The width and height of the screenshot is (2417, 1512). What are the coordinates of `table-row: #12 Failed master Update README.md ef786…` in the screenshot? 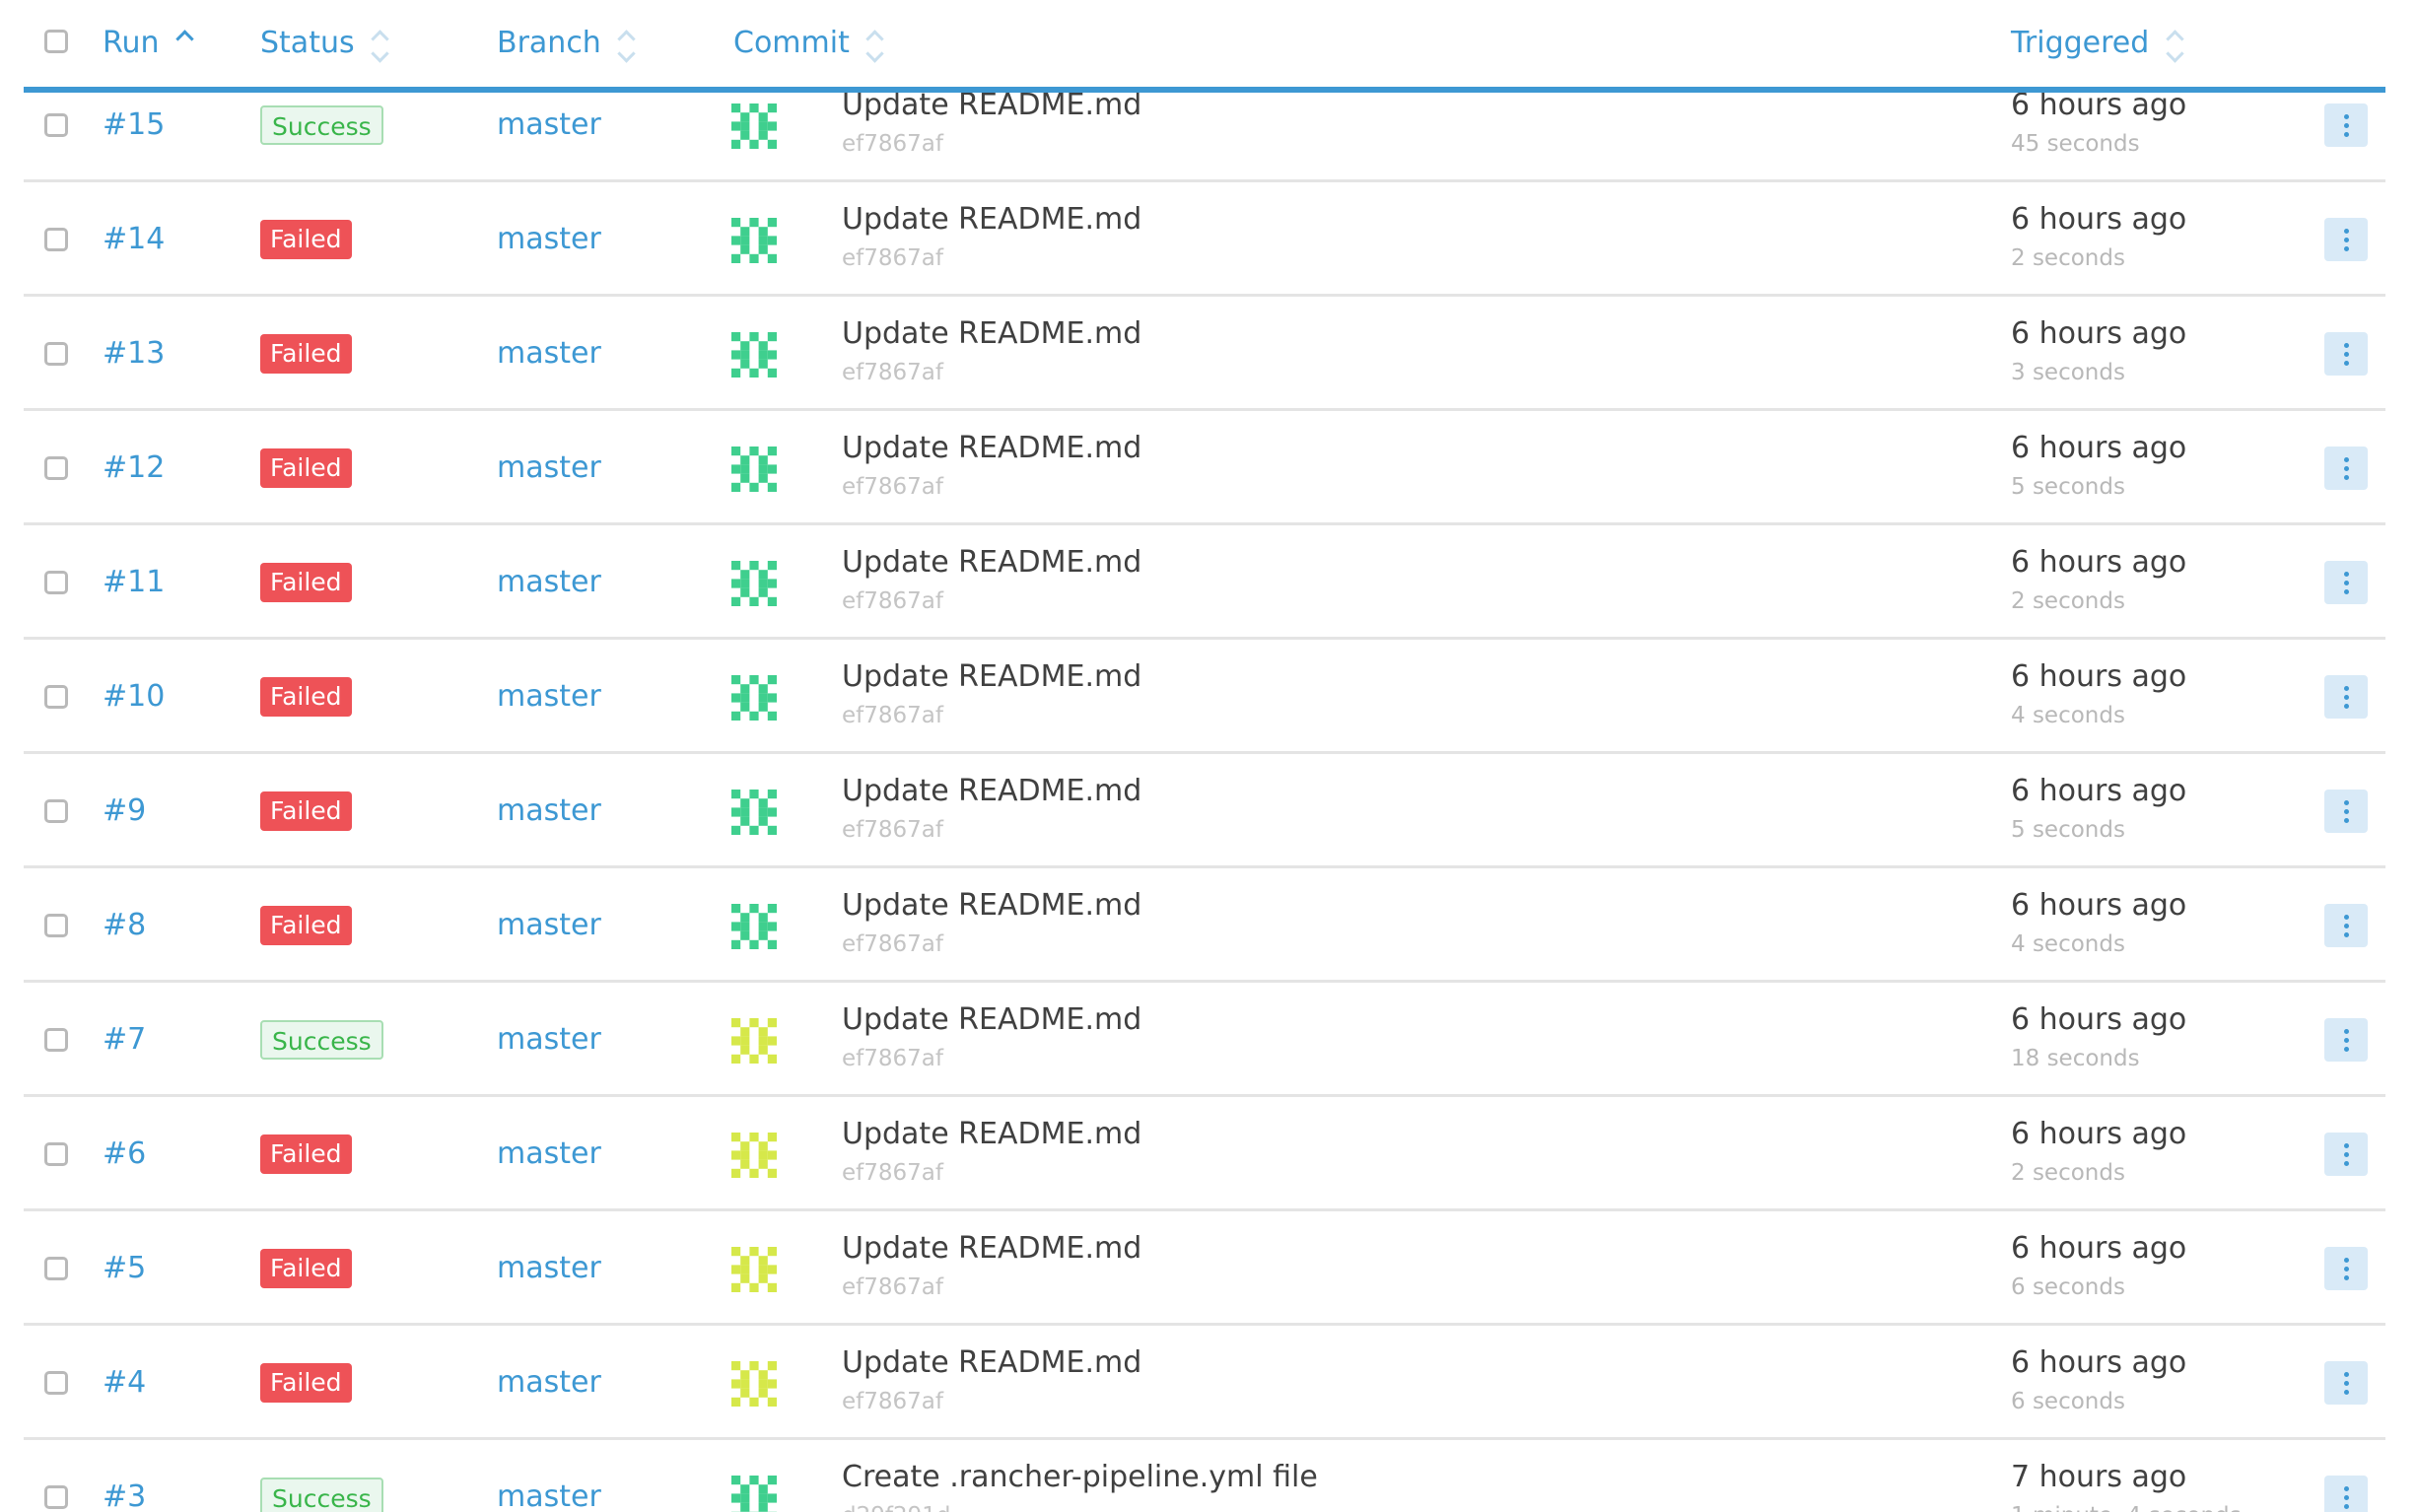 It's located at (1204, 468).